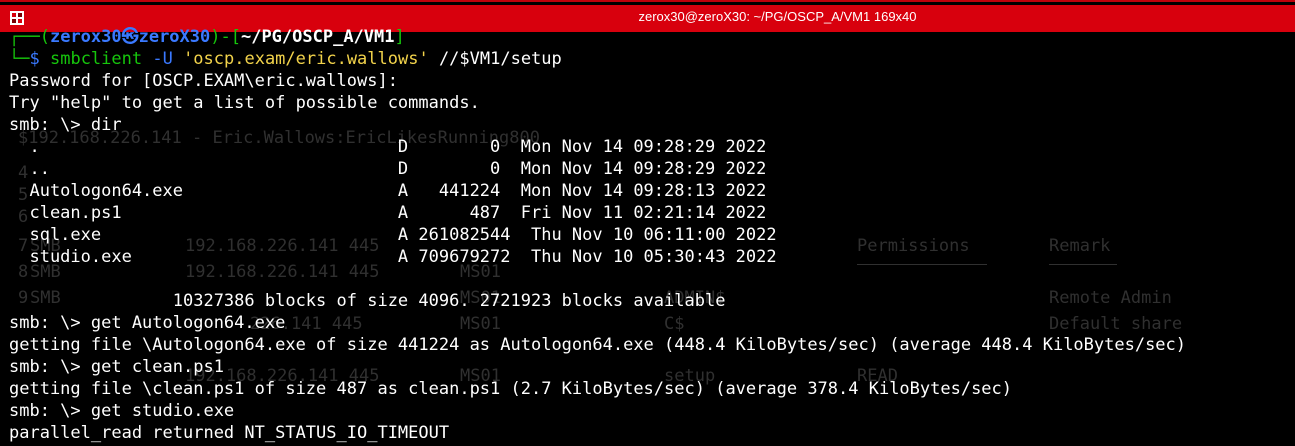 This screenshot has height=446, width=1295. What do you see at coordinates (147, 323) in the screenshot?
I see `output-line: smb: \> get Autologon64.exe` at bounding box center [147, 323].